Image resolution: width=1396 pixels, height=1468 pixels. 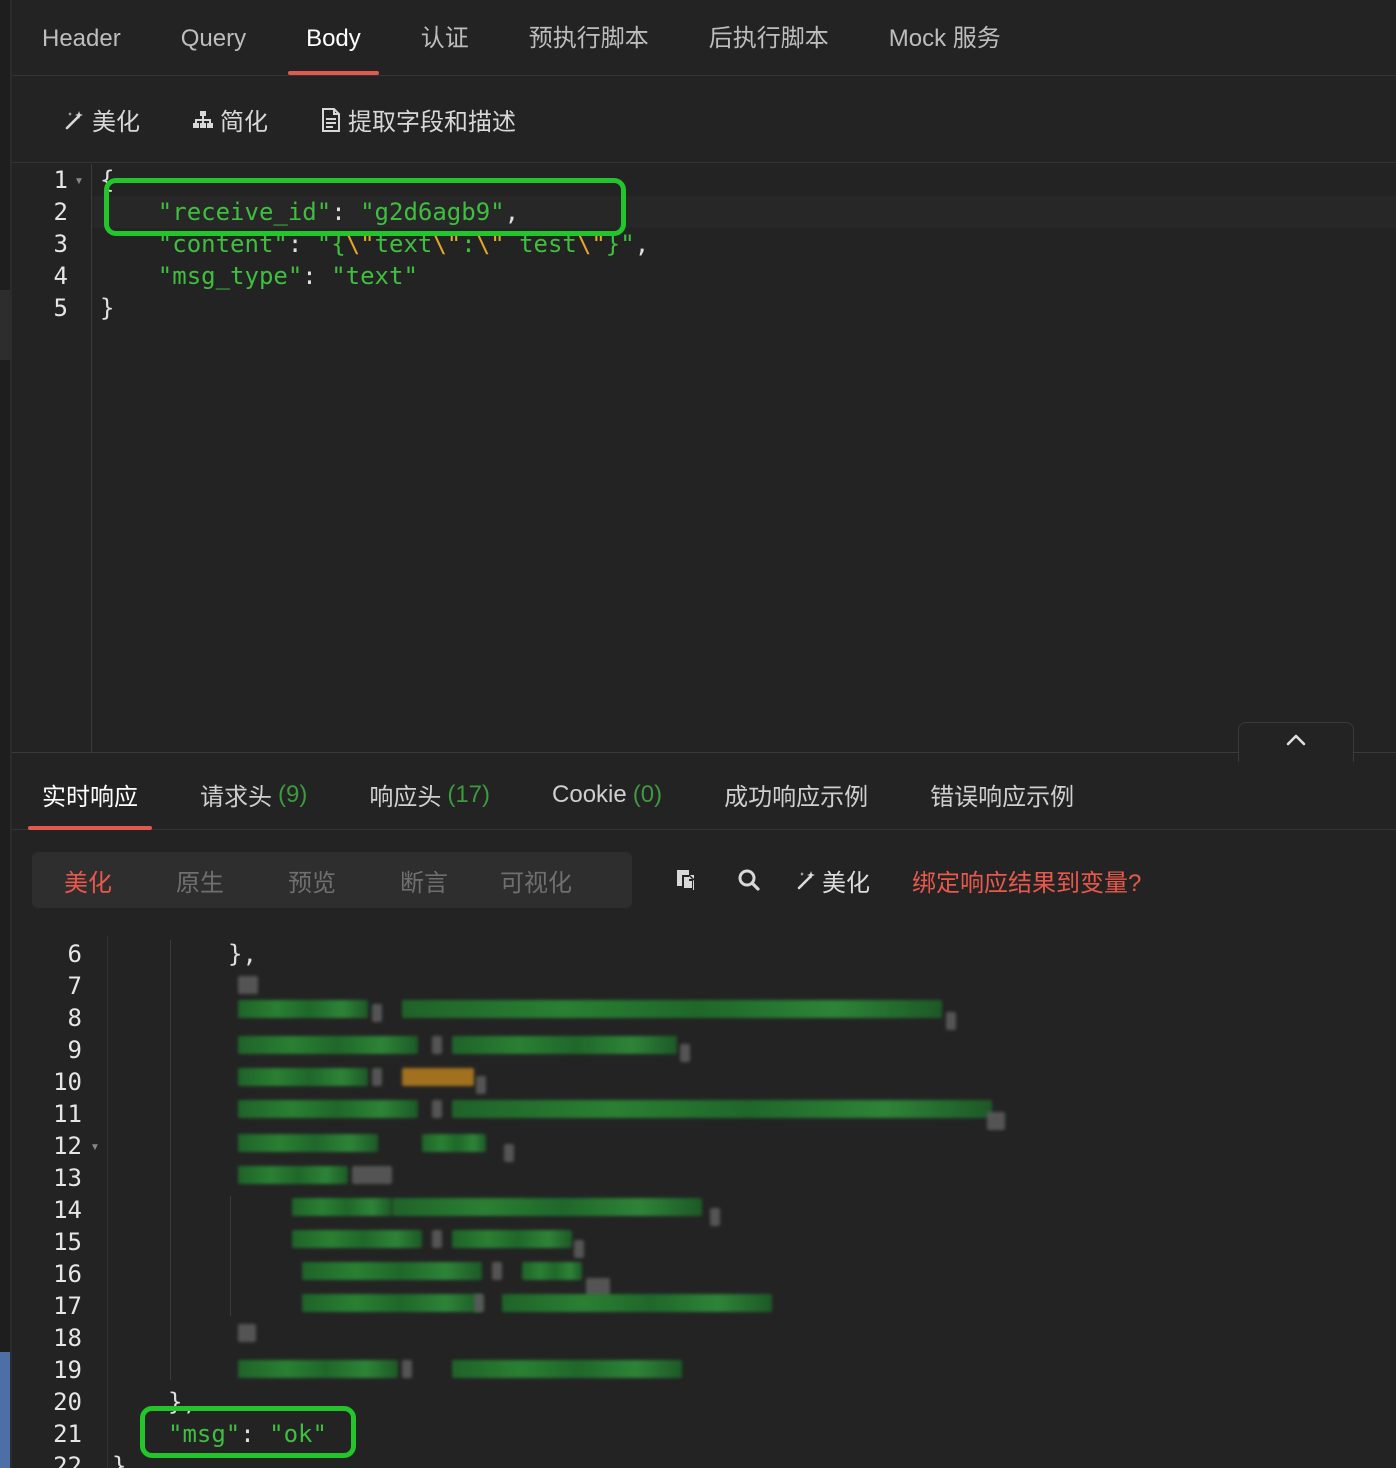 I want to click on line-number: 4, so click(x=60, y=276).